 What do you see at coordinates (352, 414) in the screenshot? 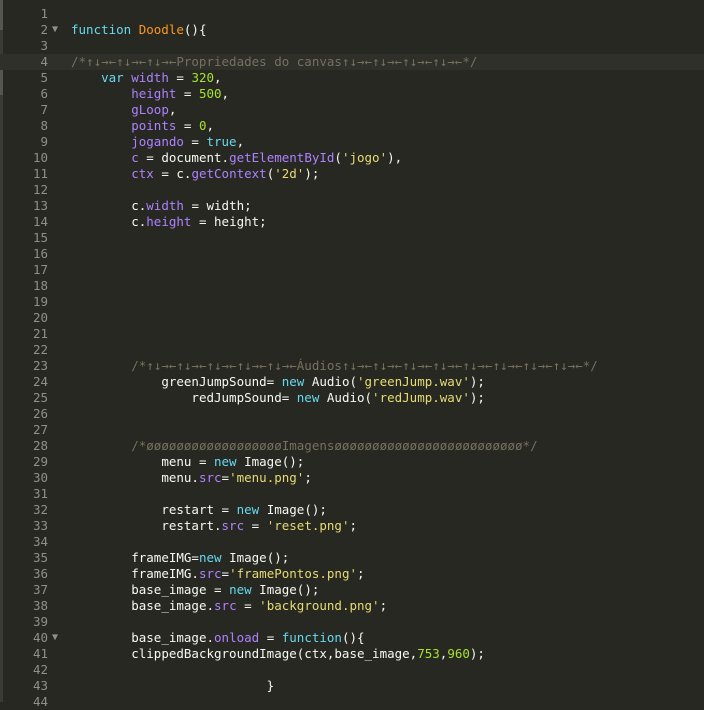
I see `code-line: 26` at bounding box center [352, 414].